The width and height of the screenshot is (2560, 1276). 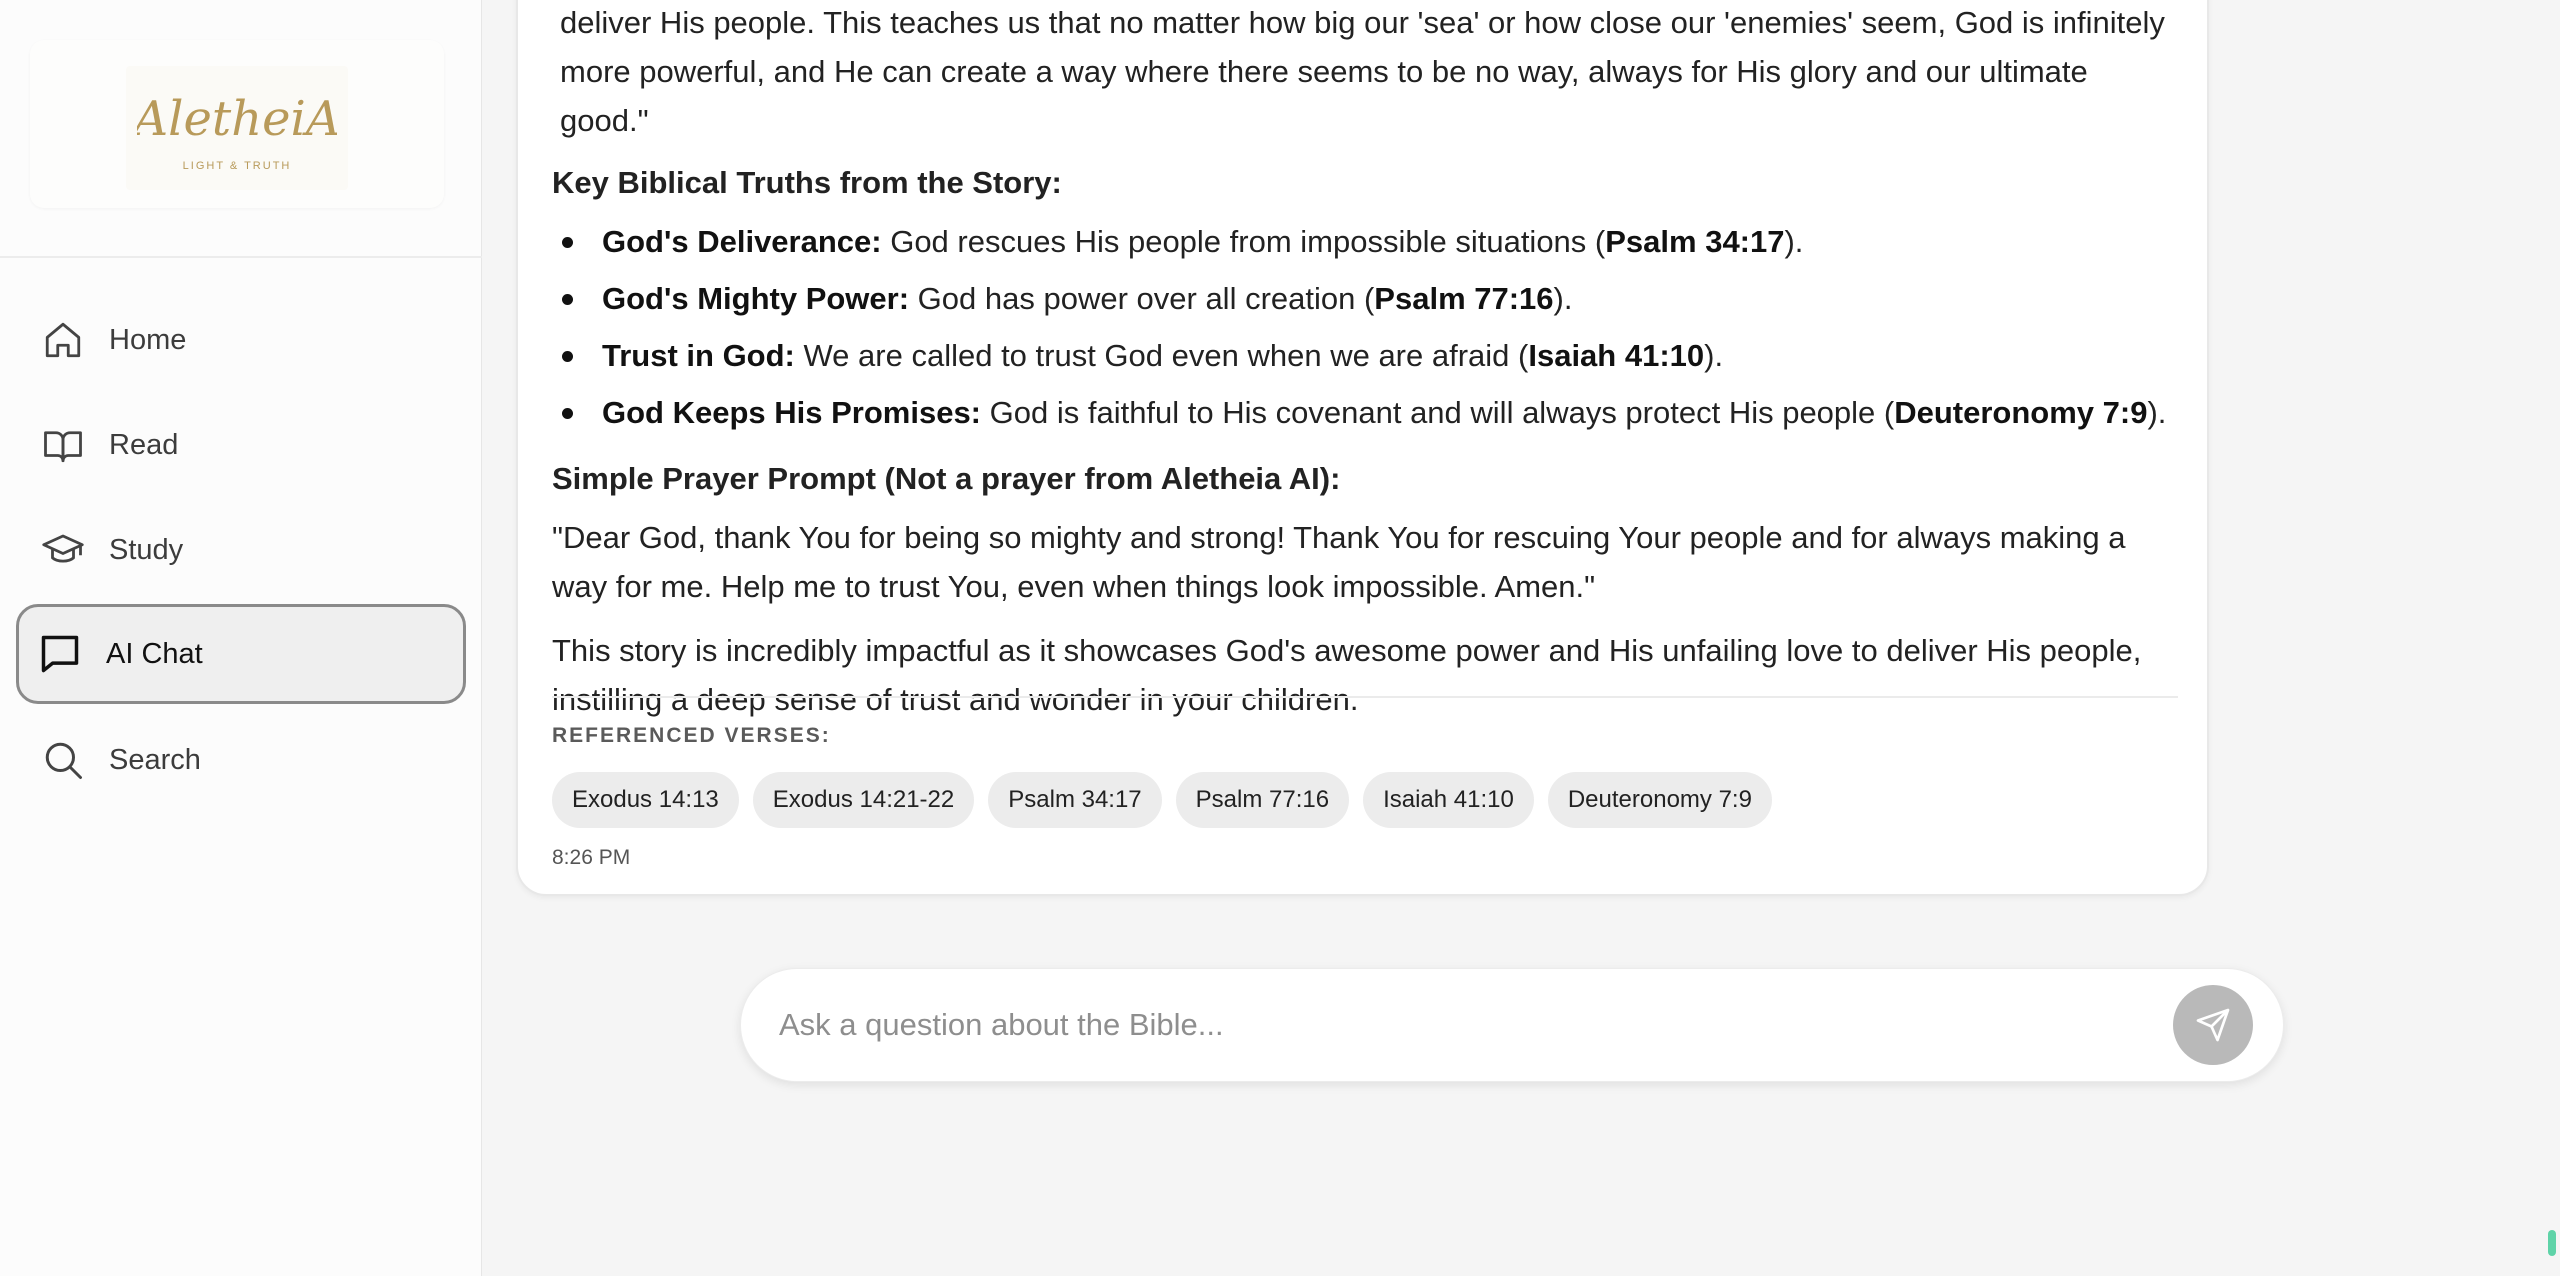 I want to click on truth-title: God's Deliverance:, so click(x=742, y=241).